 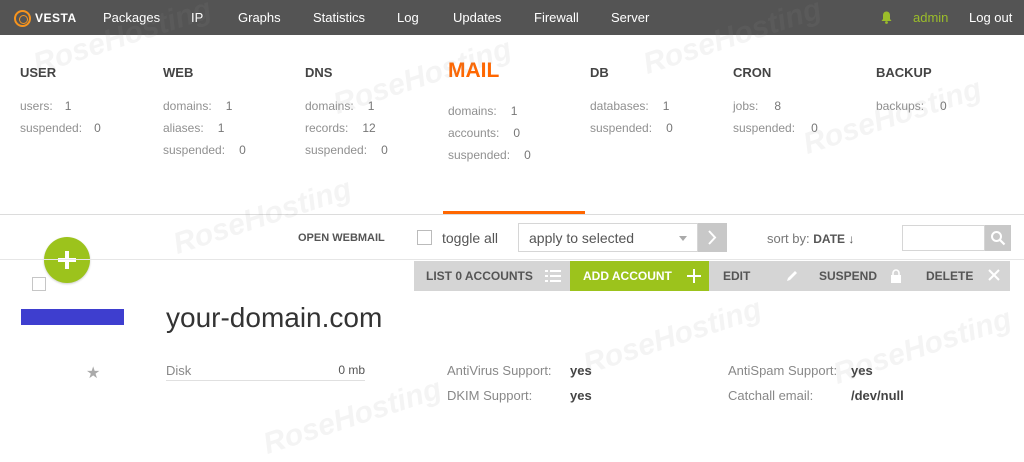 What do you see at coordinates (599, 72) in the screenshot?
I see `stat-title: DB` at bounding box center [599, 72].